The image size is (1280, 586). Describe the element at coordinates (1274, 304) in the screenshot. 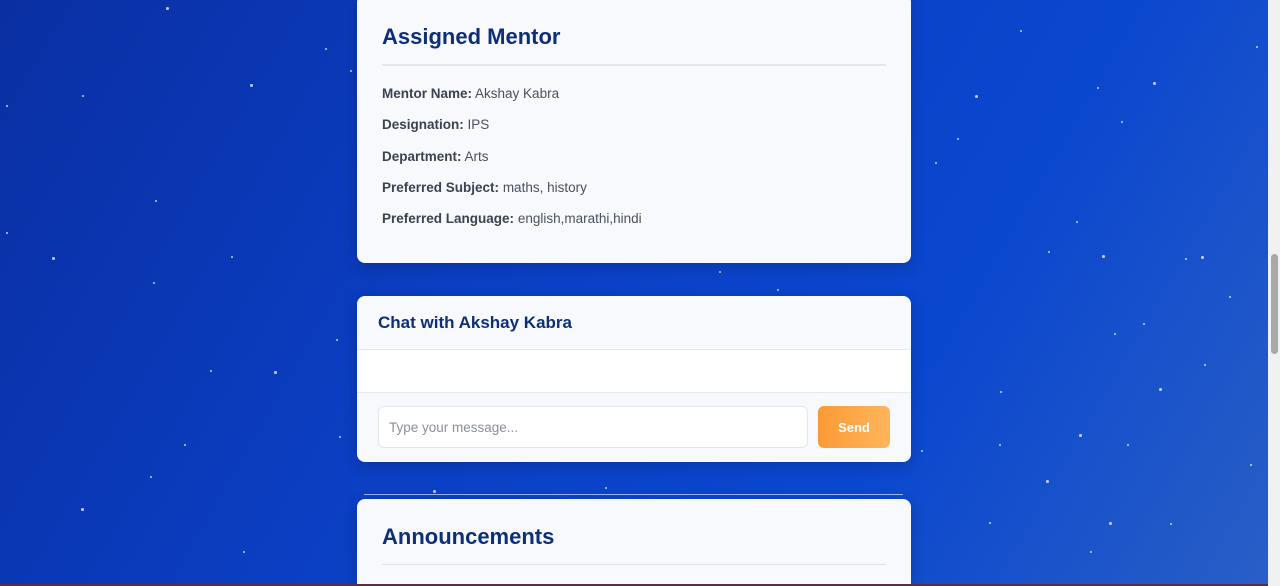

I see `scrollbar-thumb` at that location.